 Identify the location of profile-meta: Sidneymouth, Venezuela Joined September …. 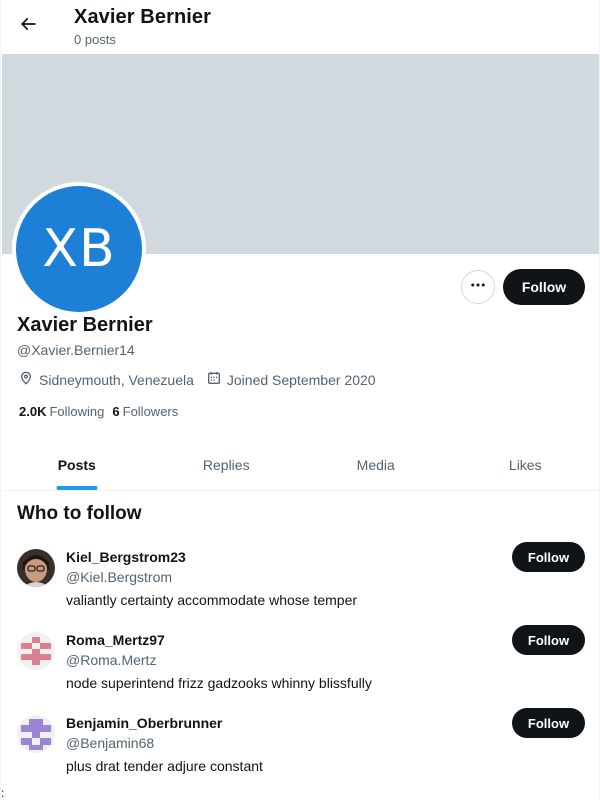
(203, 379).